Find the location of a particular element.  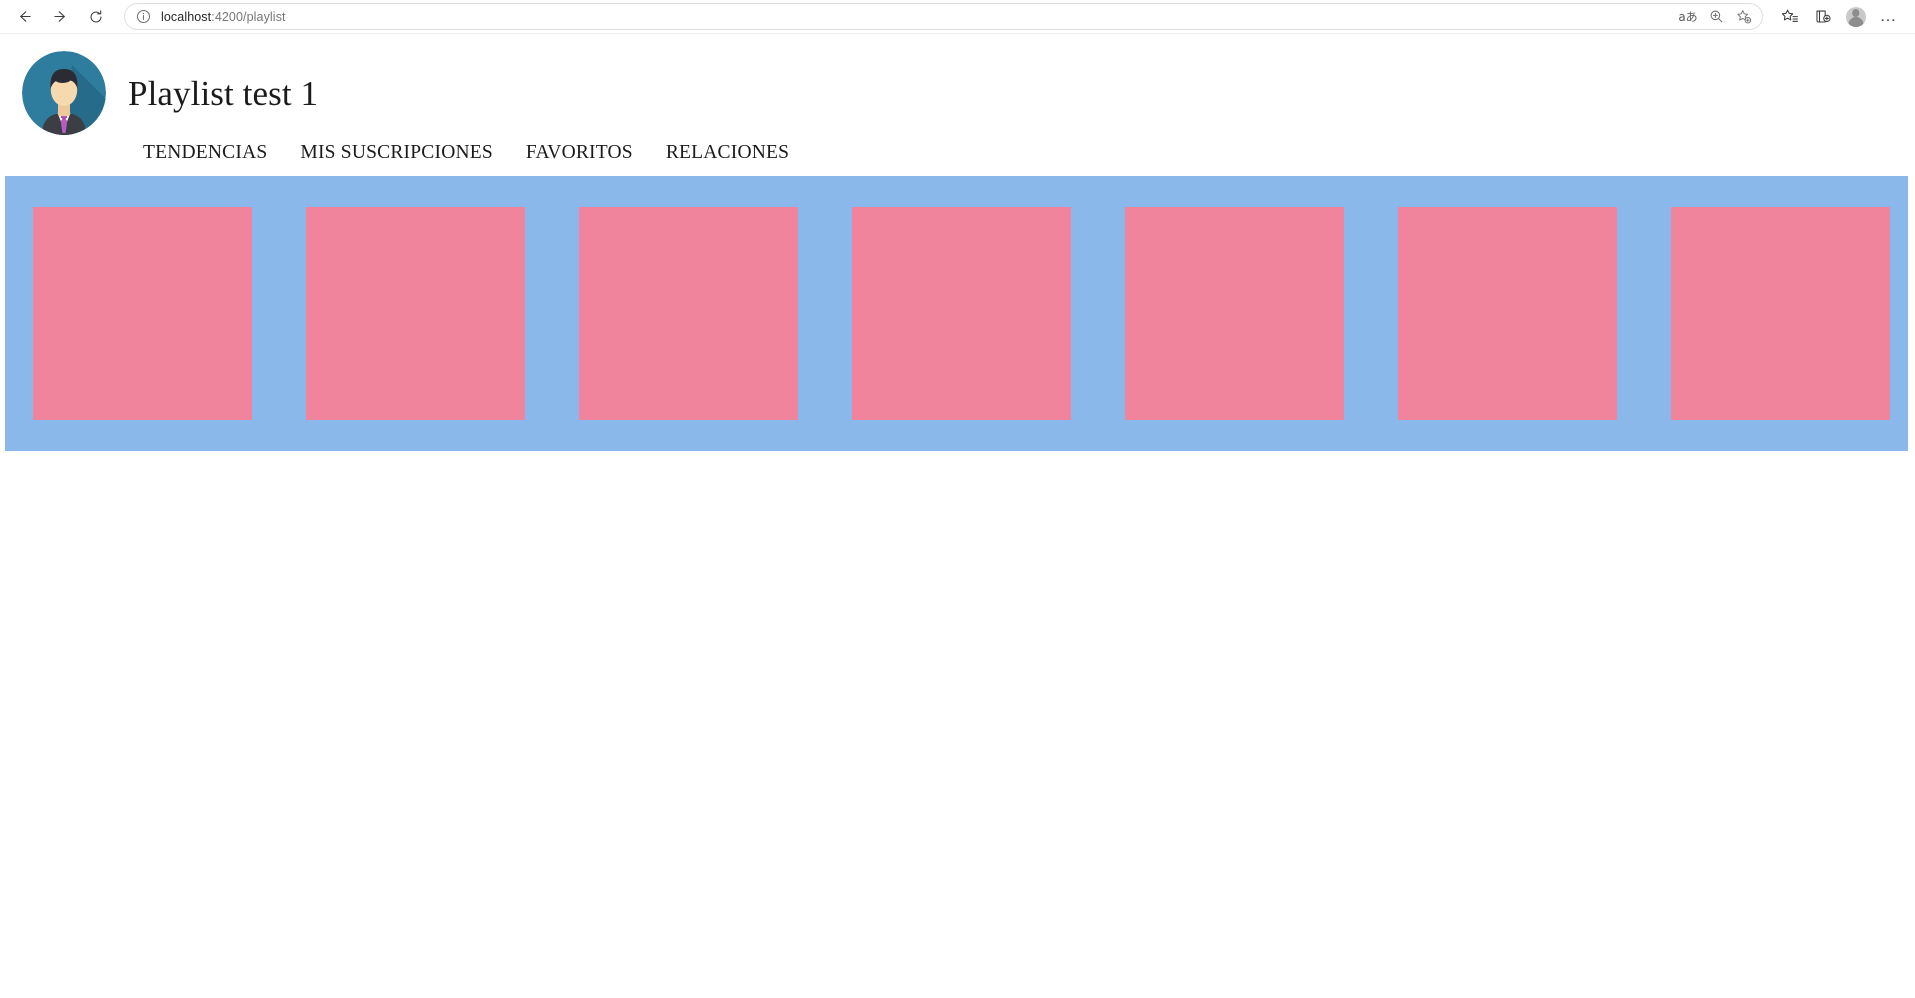

refresh-button is located at coordinates (96, 17).